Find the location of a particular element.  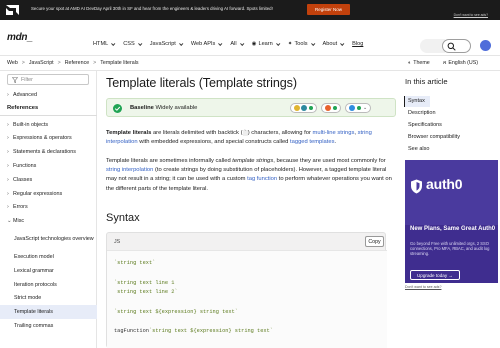

baseline-banner: Baseline Widely available ⌄ is located at coordinates (251, 107).